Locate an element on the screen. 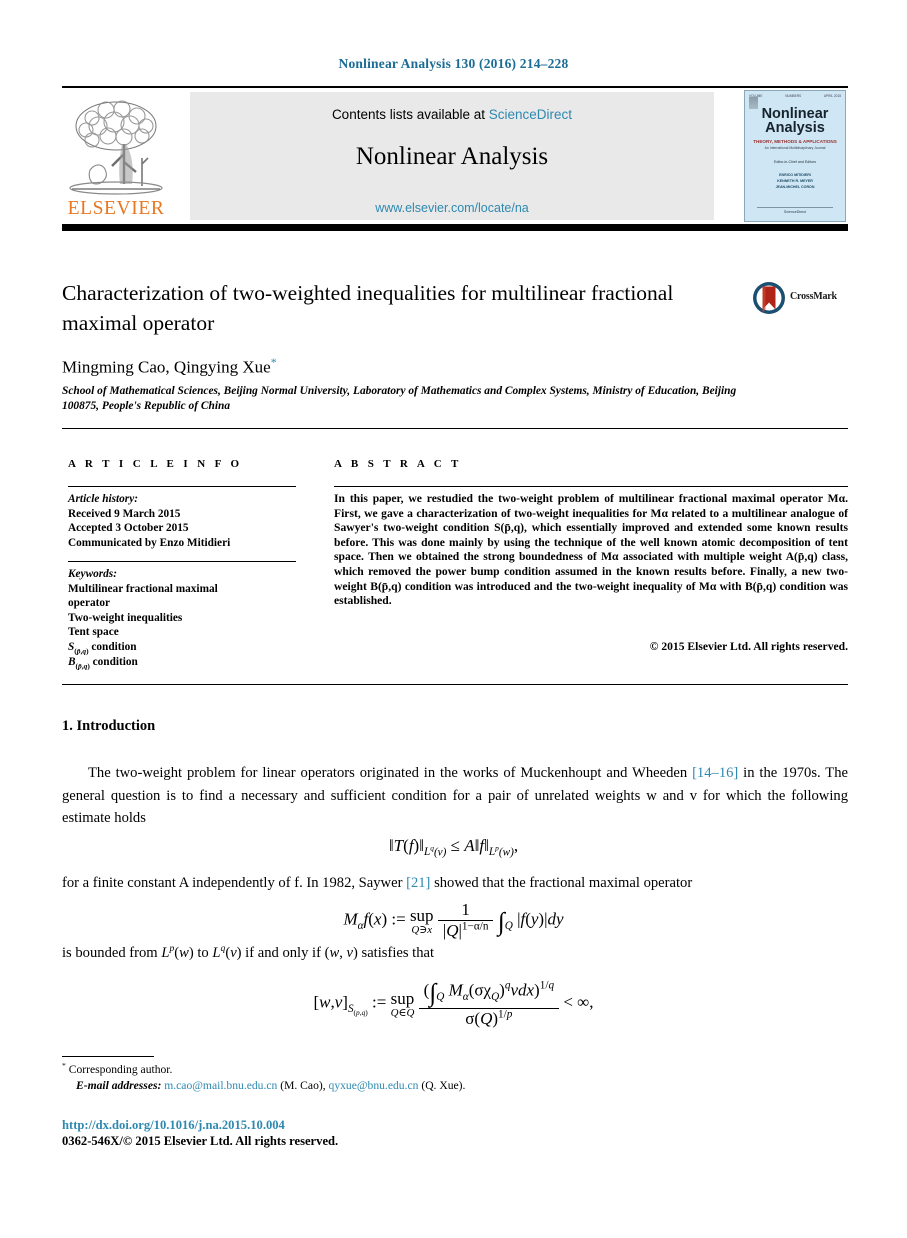 This screenshot has width=907, height=1238. footnote-corresponding-text: Corresponding author. is located at coordinates (120, 1069).